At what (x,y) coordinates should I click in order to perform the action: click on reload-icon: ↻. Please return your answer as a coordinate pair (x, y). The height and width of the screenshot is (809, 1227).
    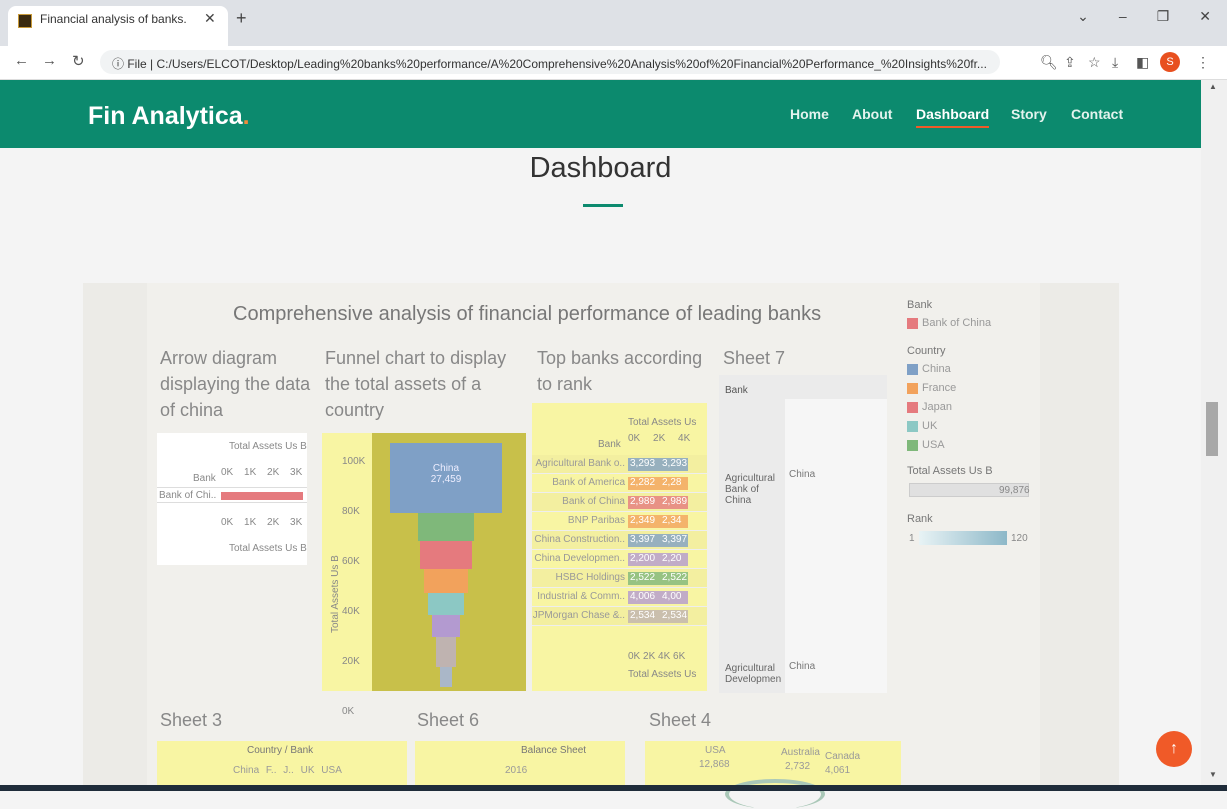
    Looking at the image, I should click on (78, 61).